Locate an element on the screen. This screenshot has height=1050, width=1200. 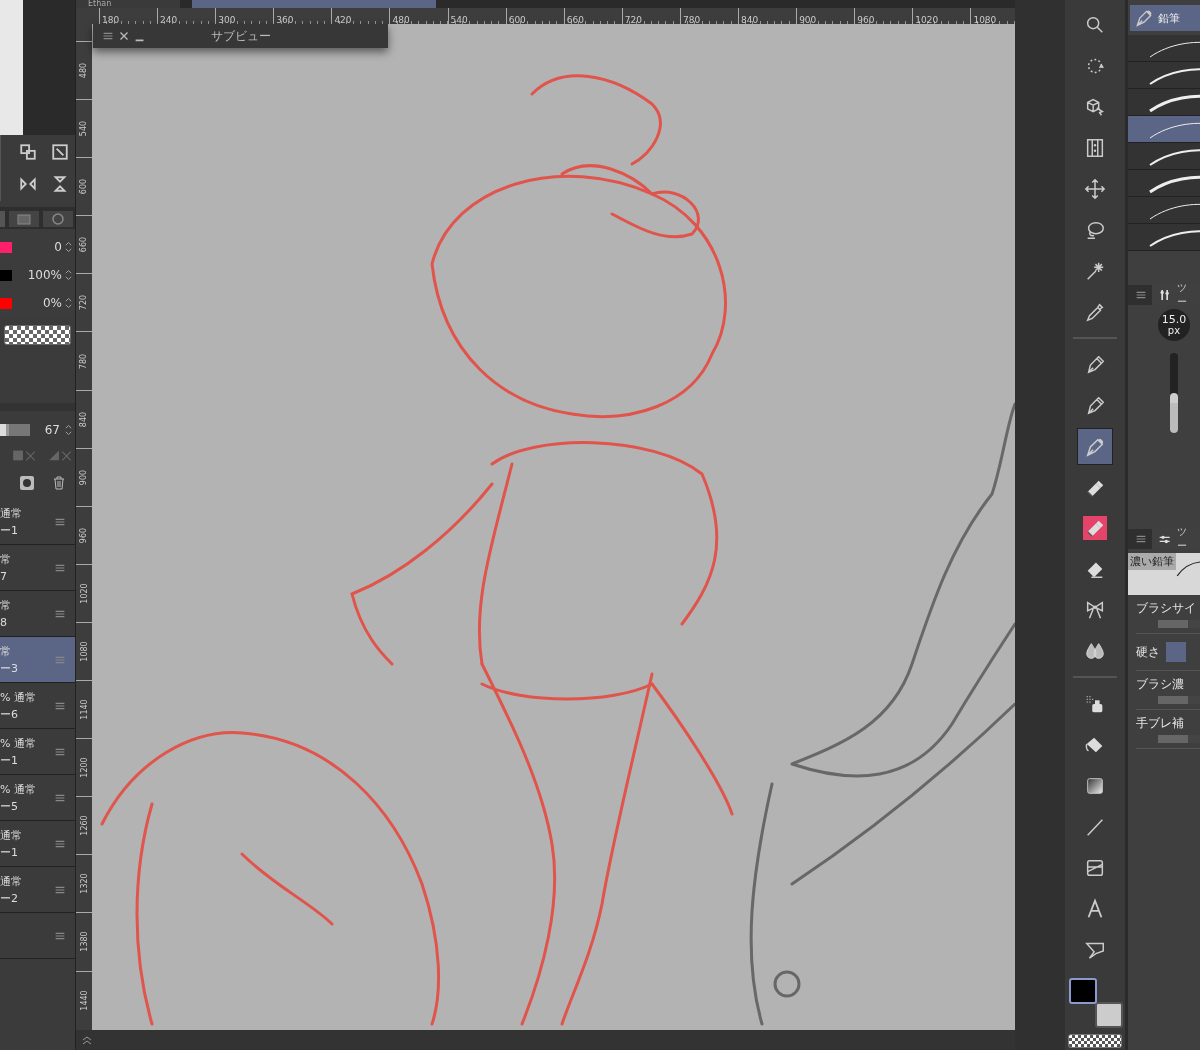
ruler-label: 180 is located at coordinates (111, 19).